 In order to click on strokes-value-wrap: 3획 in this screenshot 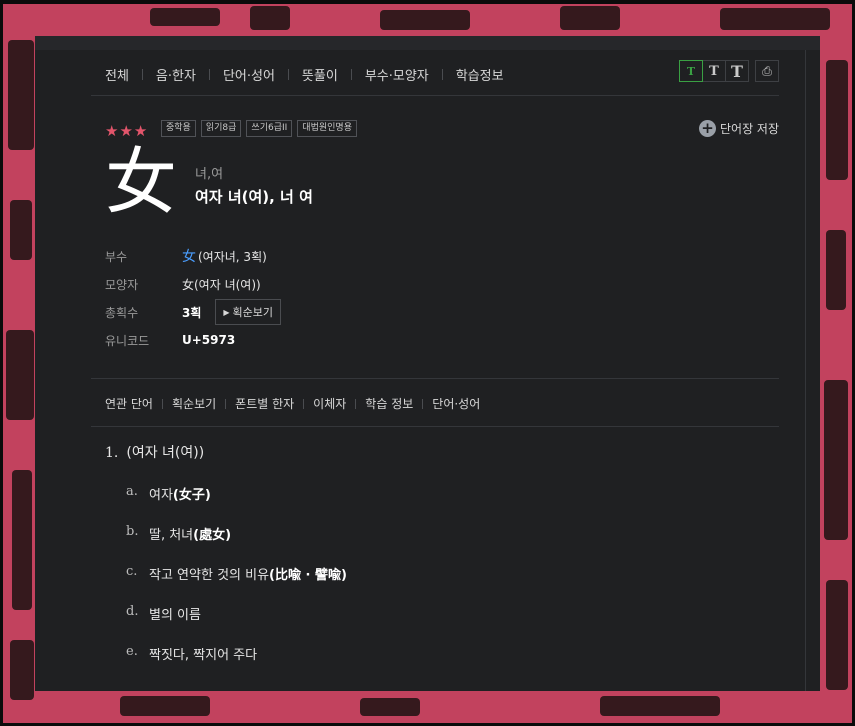, I will do `click(191, 312)`.